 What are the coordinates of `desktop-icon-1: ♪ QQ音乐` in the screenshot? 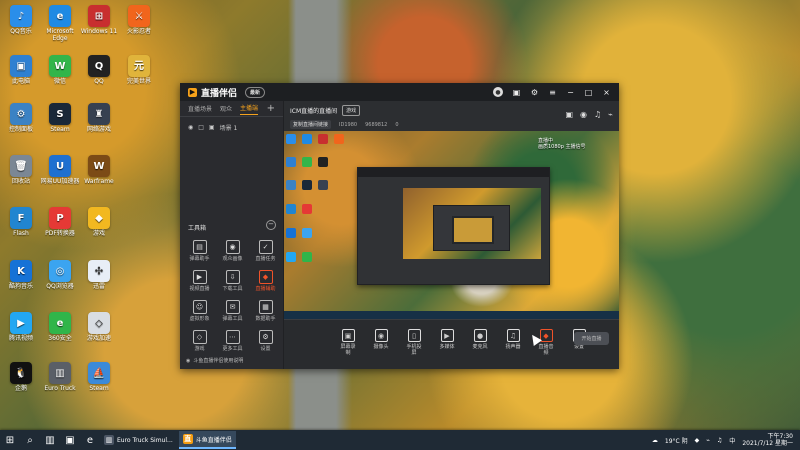 It's located at (21, 20).